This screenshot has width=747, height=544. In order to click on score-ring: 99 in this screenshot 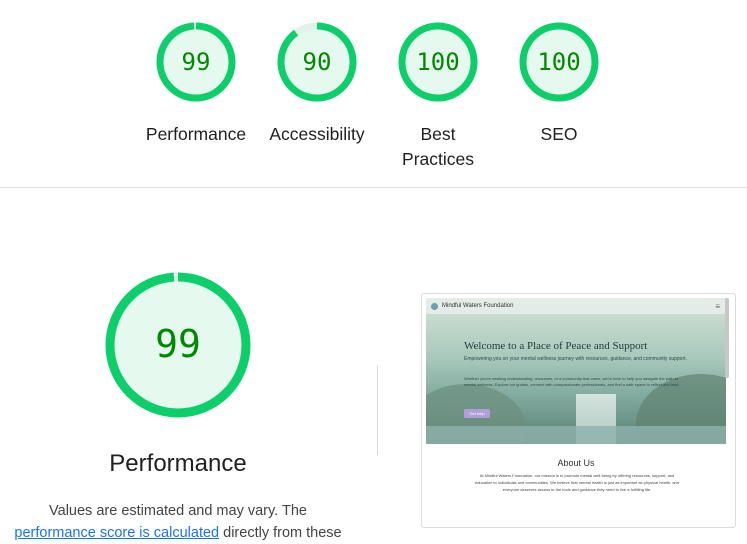, I will do `click(196, 62)`.